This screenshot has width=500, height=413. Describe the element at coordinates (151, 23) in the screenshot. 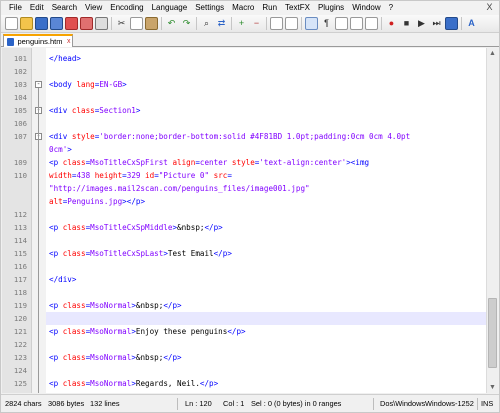

I see `paste-icon` at that location.